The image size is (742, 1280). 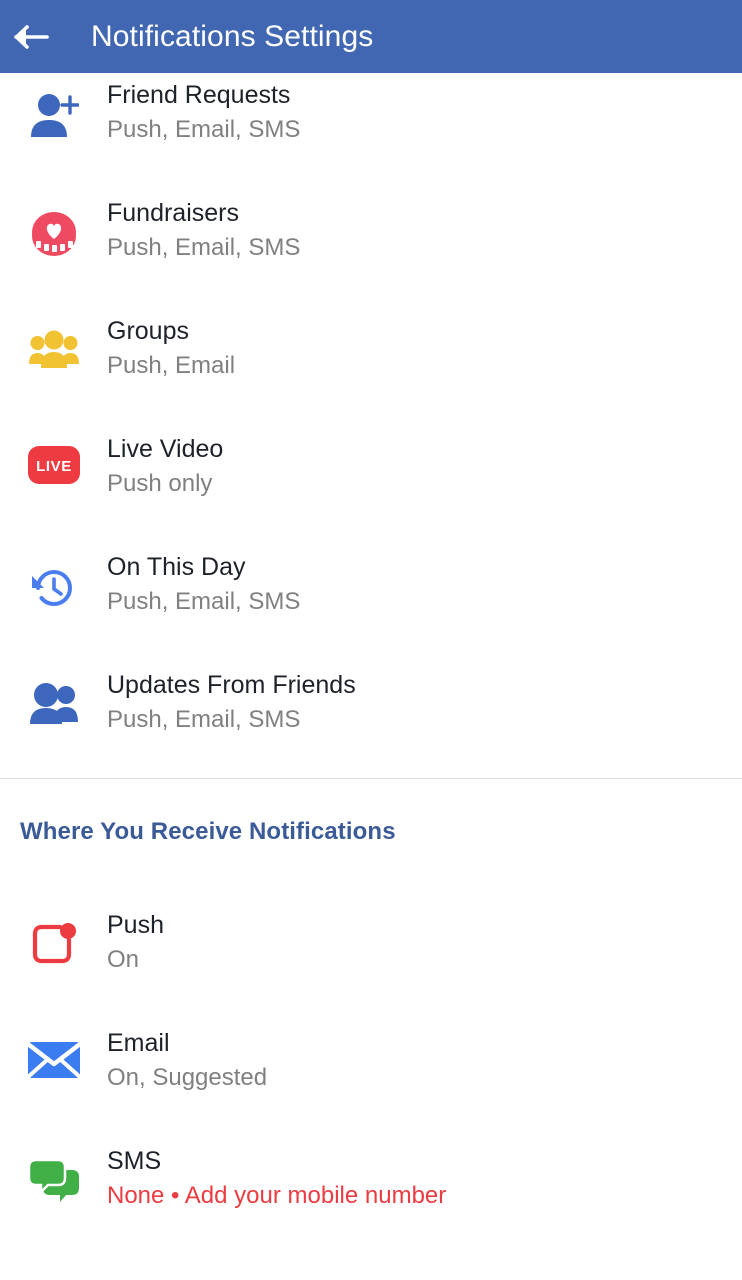 I want to click on section-header-where-you-receive-notifications: Where You Receive Notifications, so click(x=208, y=831).